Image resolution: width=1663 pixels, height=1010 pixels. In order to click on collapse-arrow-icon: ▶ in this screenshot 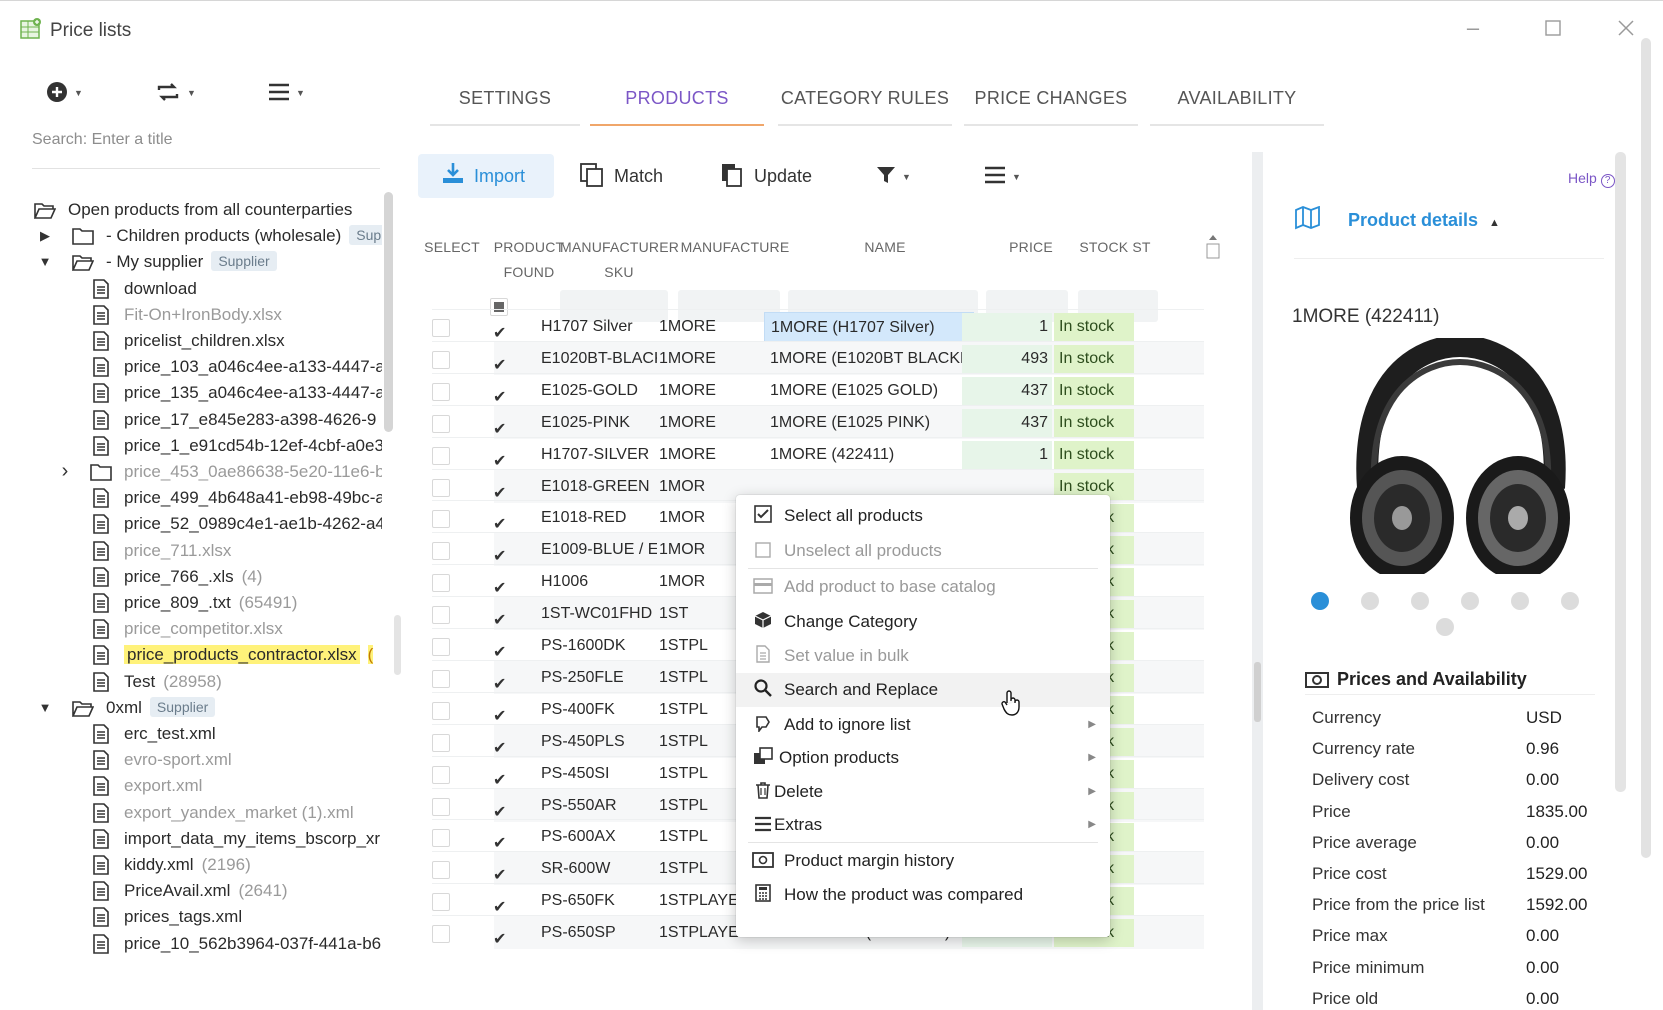, I will do `click(45, 235)`.